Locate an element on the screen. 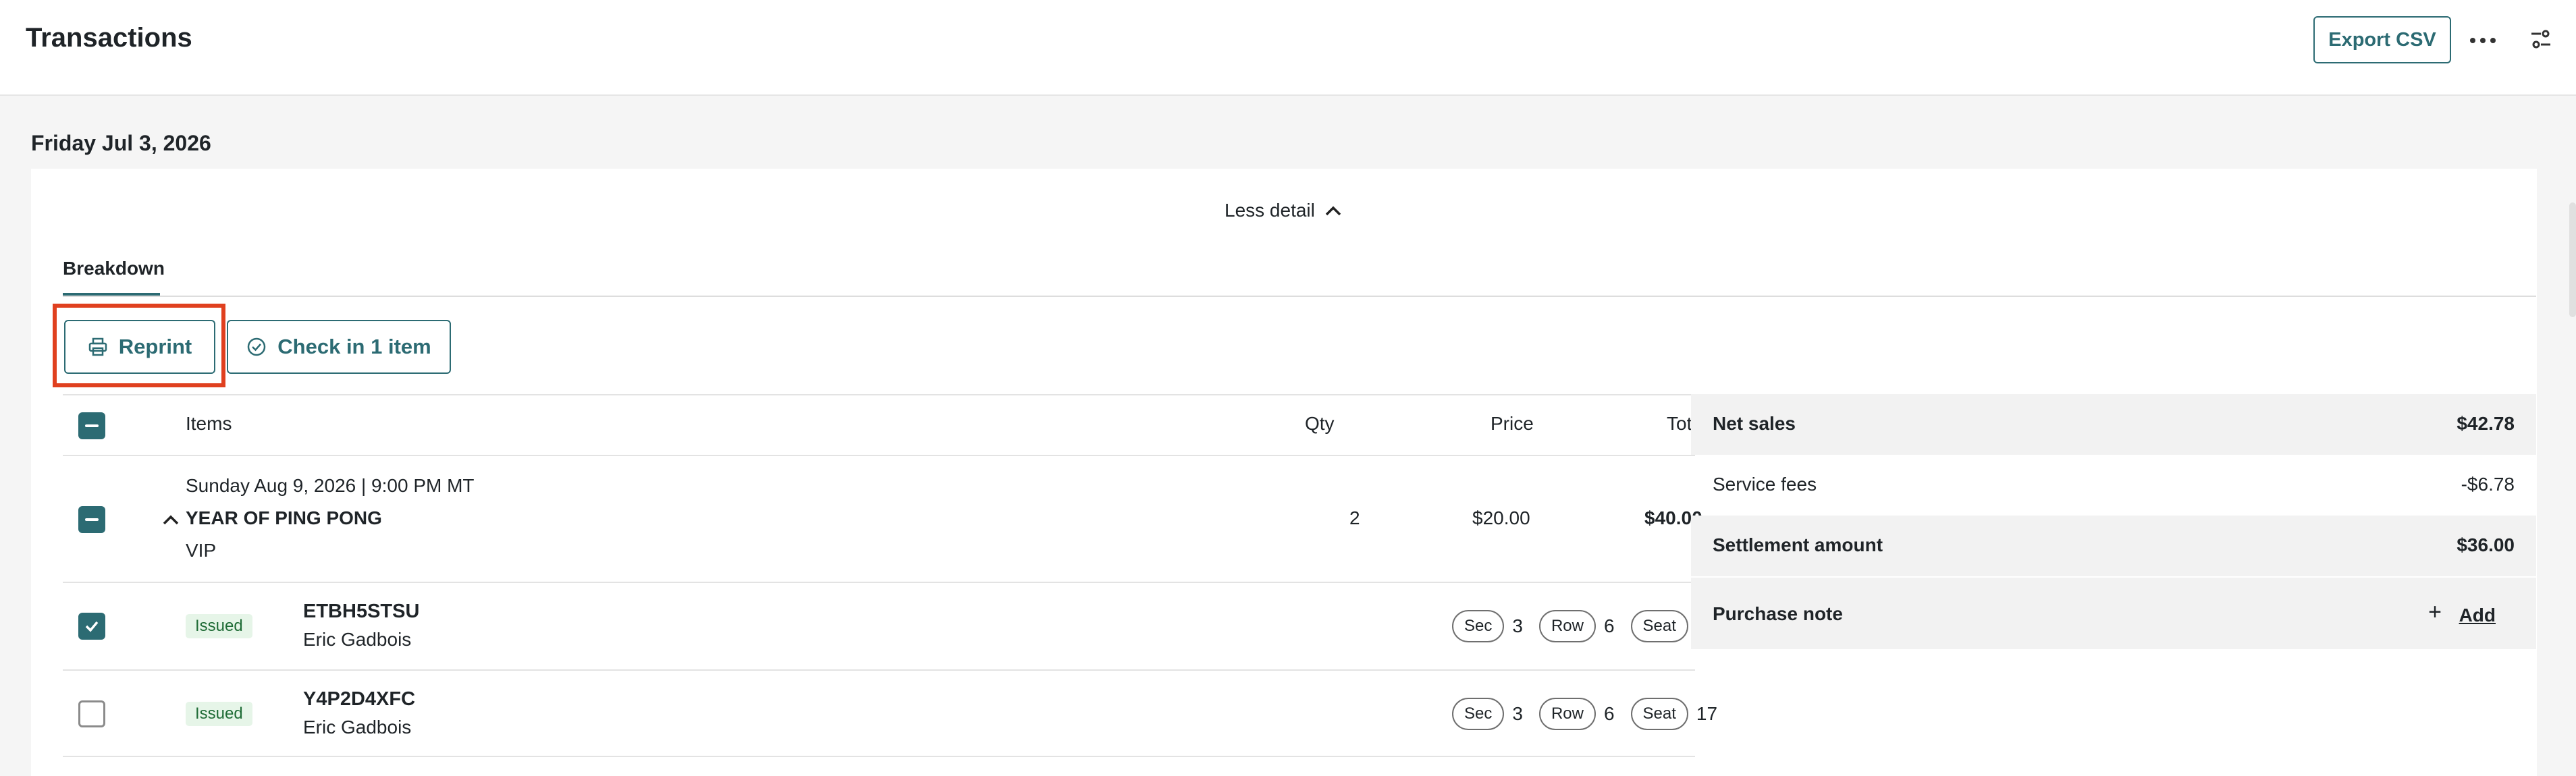 Image resolution: width=2576 pixels, height=776 pixels. tab-breakdown: Breakdown is located at coordinates (114, 268).